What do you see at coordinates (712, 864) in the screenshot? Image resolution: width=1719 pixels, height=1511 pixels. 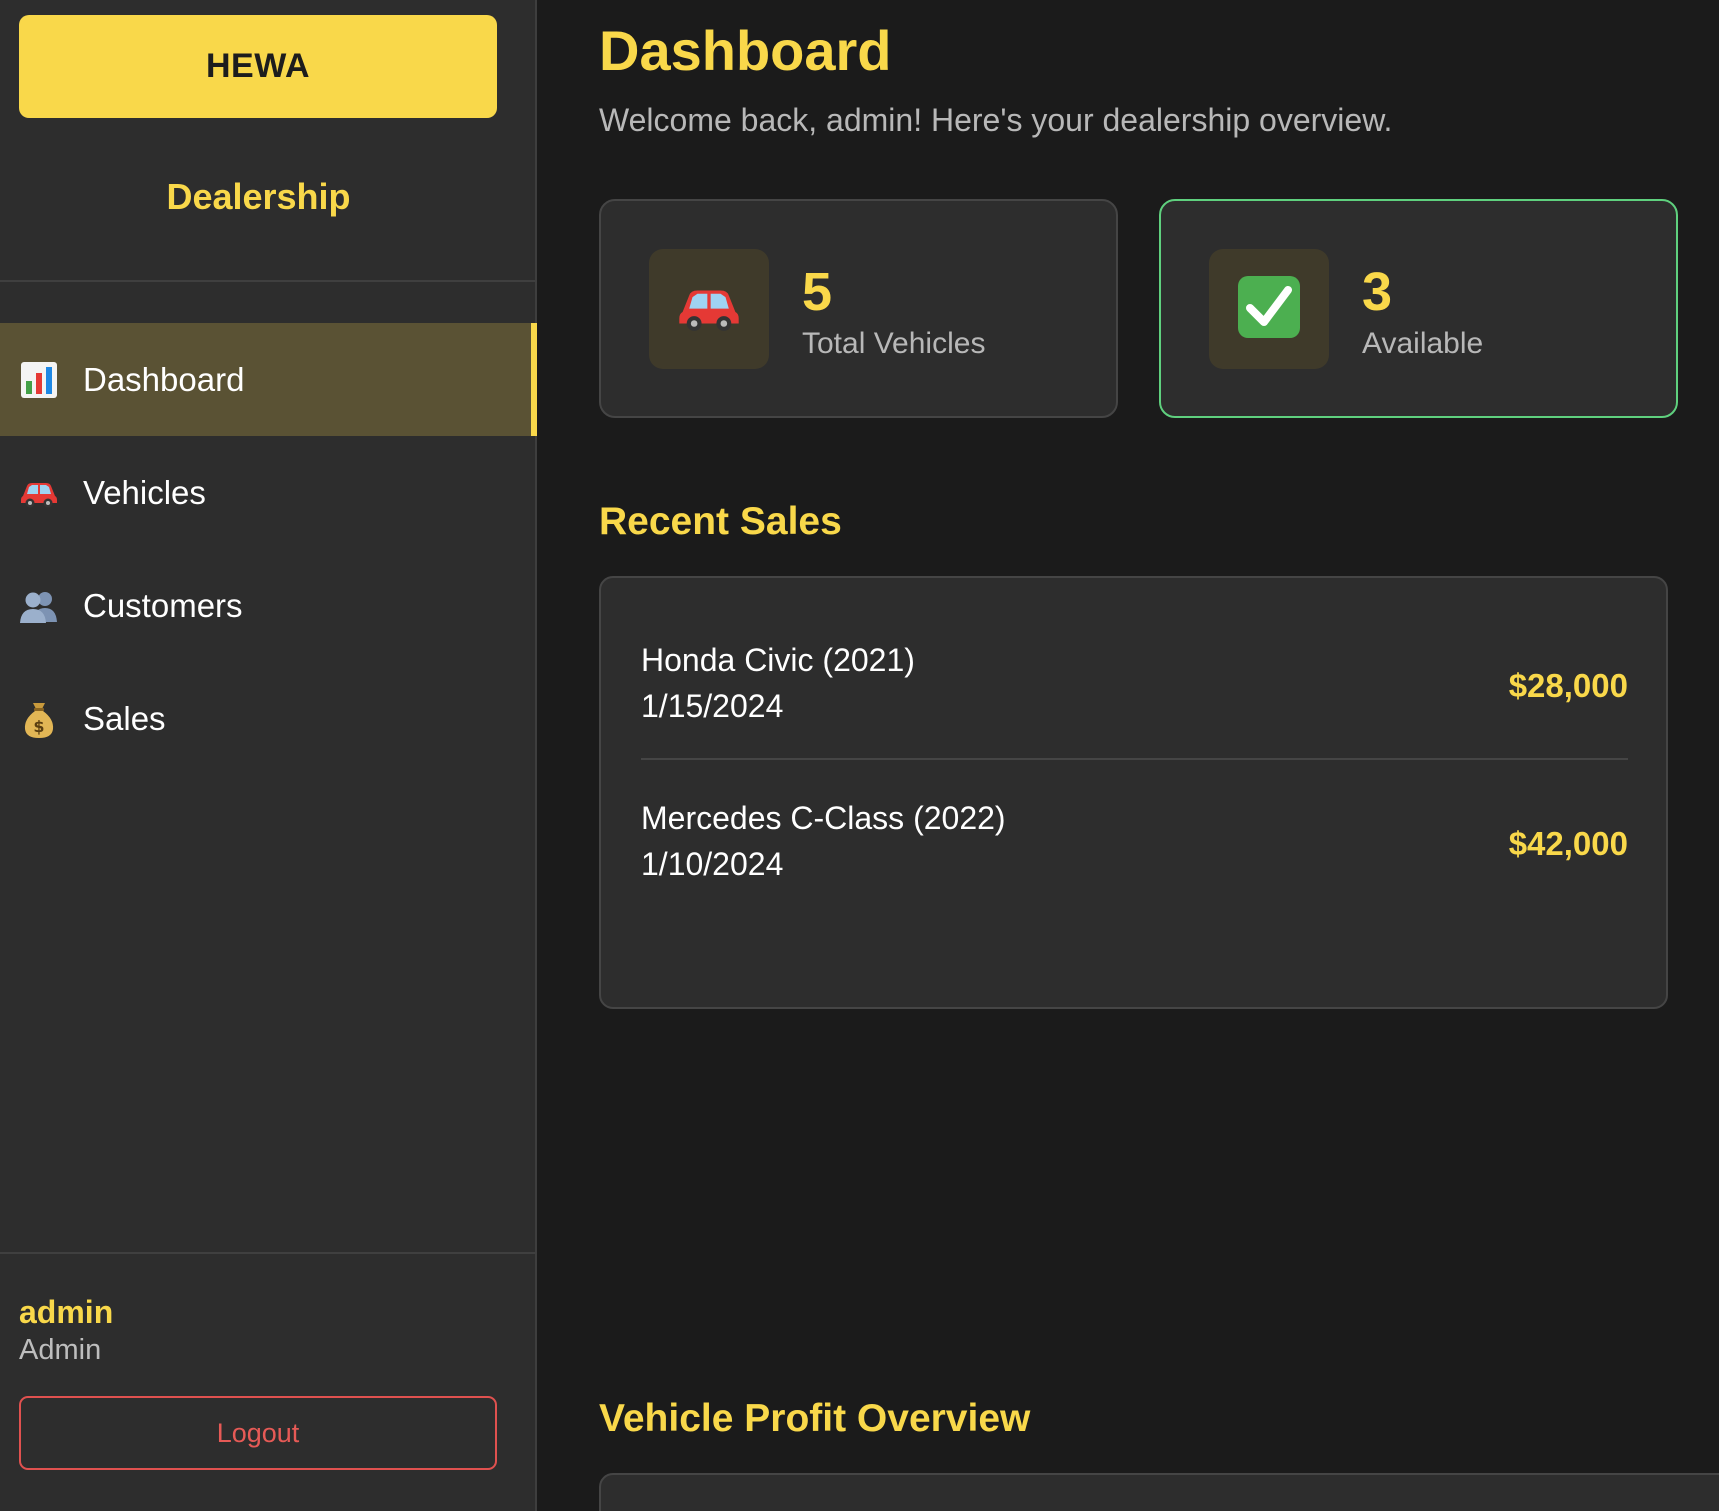 I see `sale-date: 1/10/2024` at bounding box center [712, 864].